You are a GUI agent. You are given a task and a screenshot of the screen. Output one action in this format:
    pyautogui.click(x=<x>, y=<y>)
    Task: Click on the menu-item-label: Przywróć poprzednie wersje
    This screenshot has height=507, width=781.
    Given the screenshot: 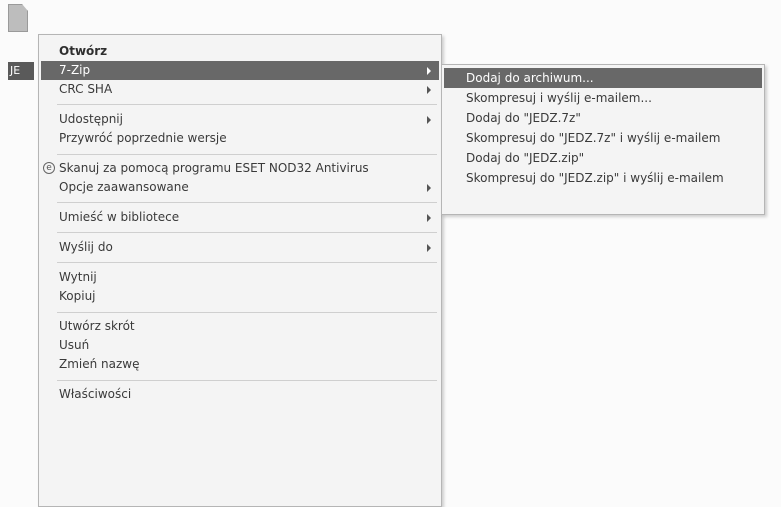 What is the action you would take?
    pyautogui.click(x=143, y=138)
    